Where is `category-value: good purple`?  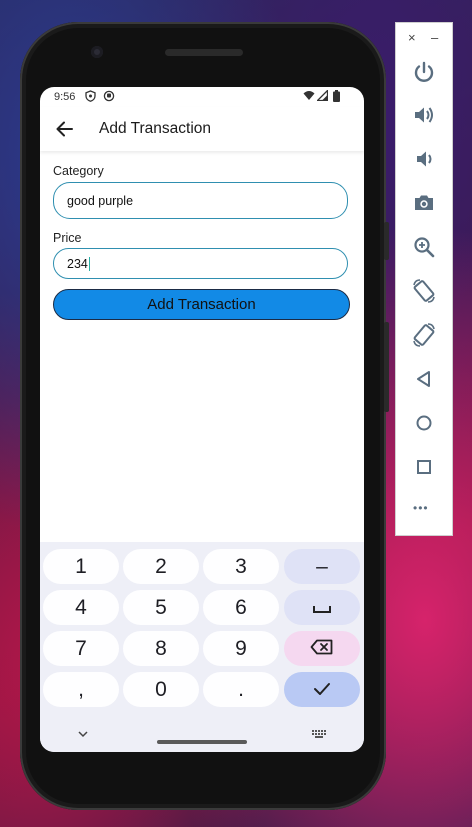 category-value: good purple is located at coordinates (100, 200).